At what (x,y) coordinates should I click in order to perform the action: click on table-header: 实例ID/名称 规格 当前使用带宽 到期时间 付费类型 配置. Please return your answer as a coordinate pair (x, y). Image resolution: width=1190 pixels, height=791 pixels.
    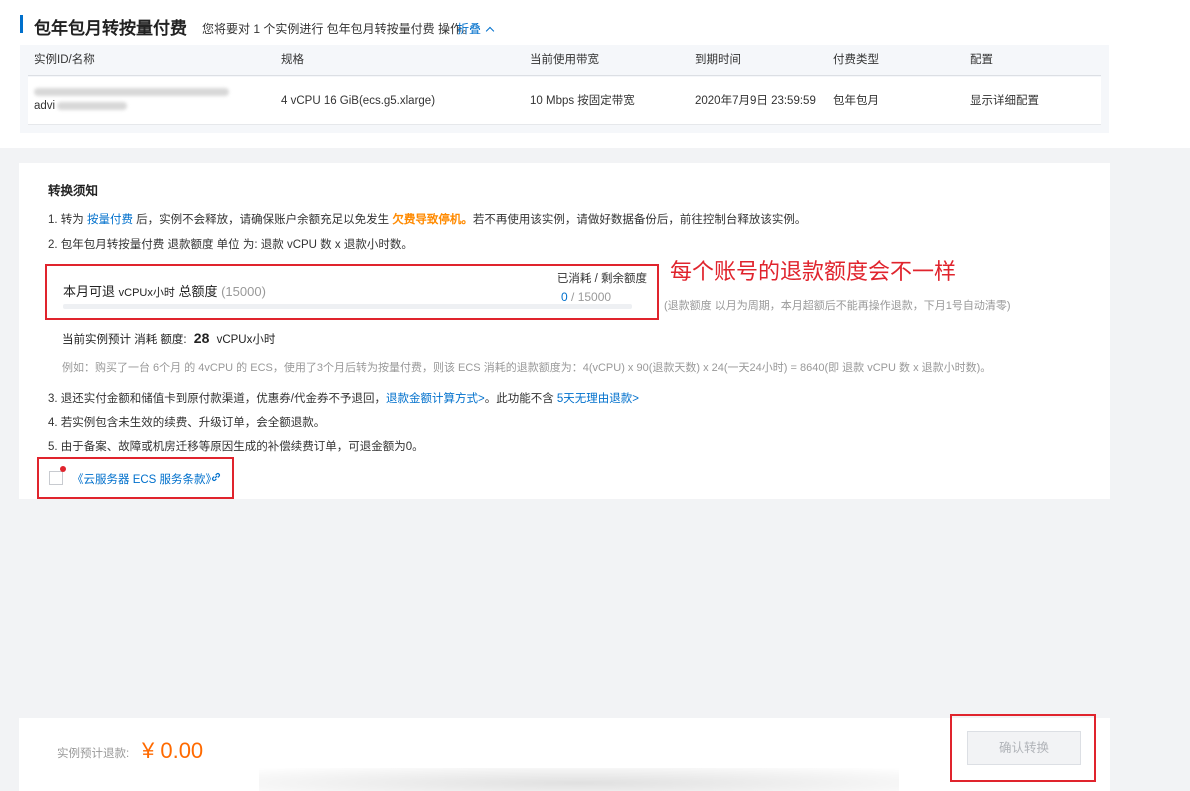
    Looking at the image, I should click on (564, 60).